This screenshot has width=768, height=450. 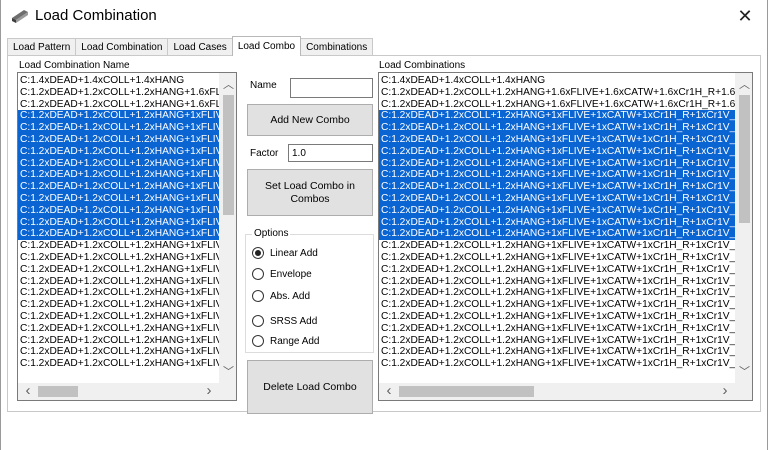 What do you see at coordinates (743, 391) in the screenshot?
I see `right-list-scroll-corner` at bounding box center [743, 391].